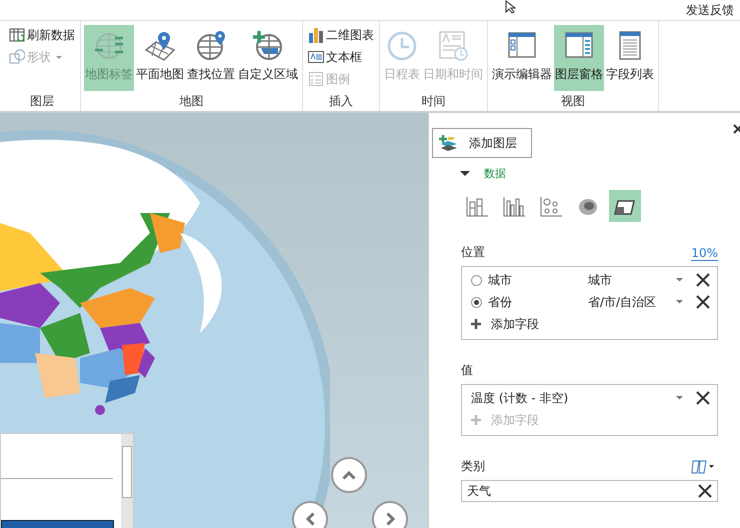 The image size is (740, 528). What do you see at coordinates (551, 206) in the screenshot?
I see `bubble-icon` at bounding box center [551, 206].